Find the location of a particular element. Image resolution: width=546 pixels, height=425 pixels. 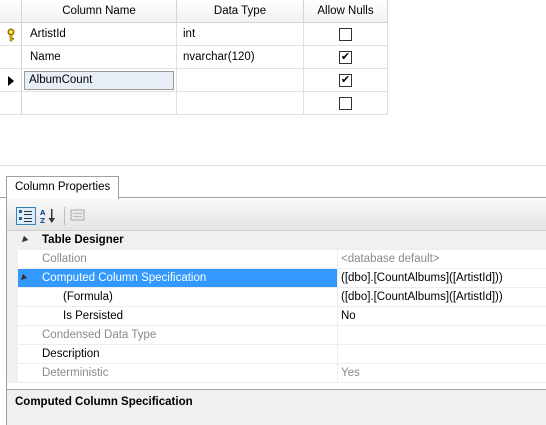

categorized-view-button is located at coordinates (26, 216).